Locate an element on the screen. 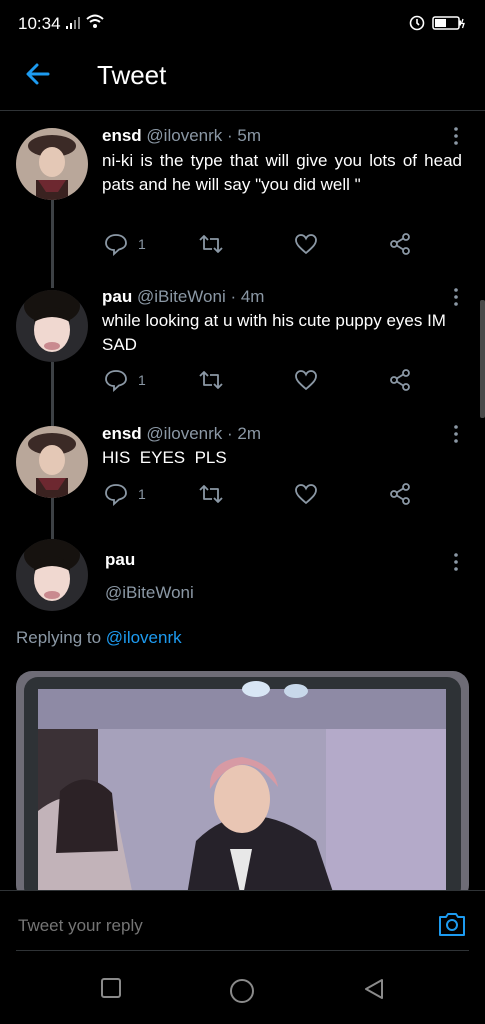 This screenshot has width=485, height=1024. home-circle-icon is located at coordinates (242, 991).